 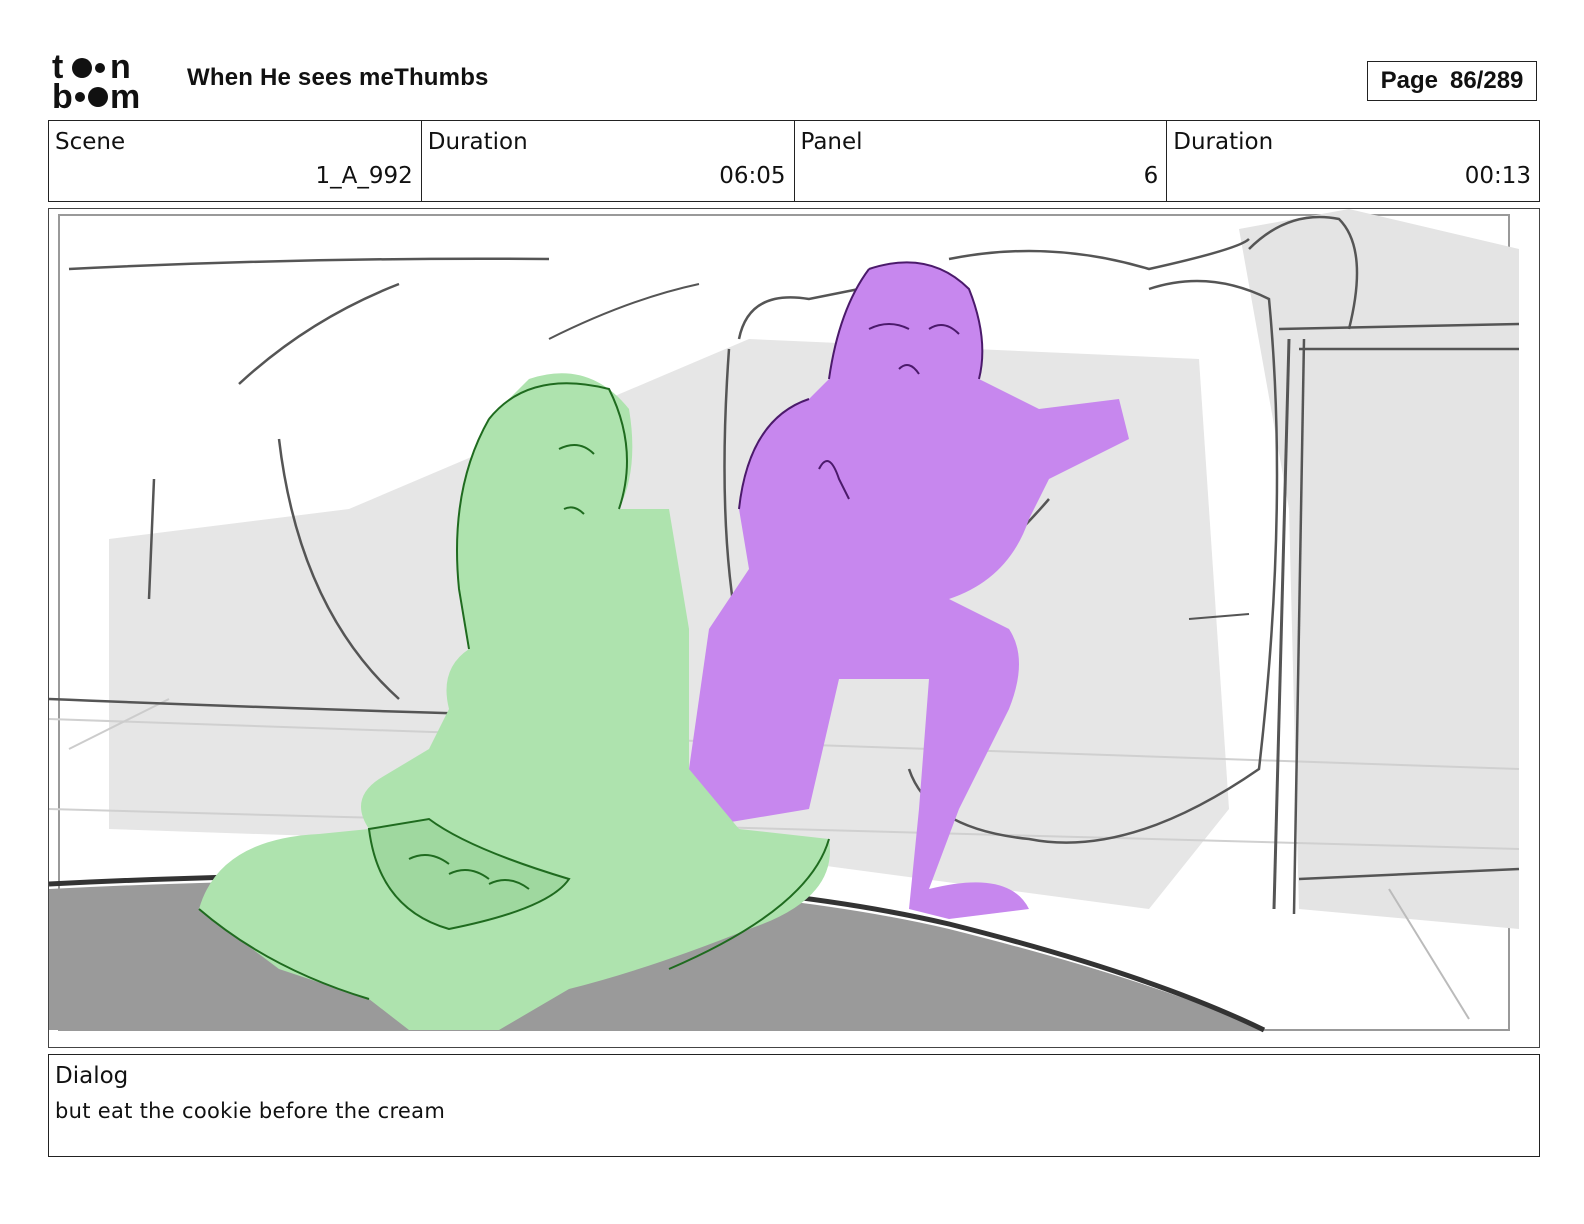 What do you see at coordinates (96, 81) in the screenshot?
I see `toon-boom-logo: t n b m` at bounding box center [96, 81].